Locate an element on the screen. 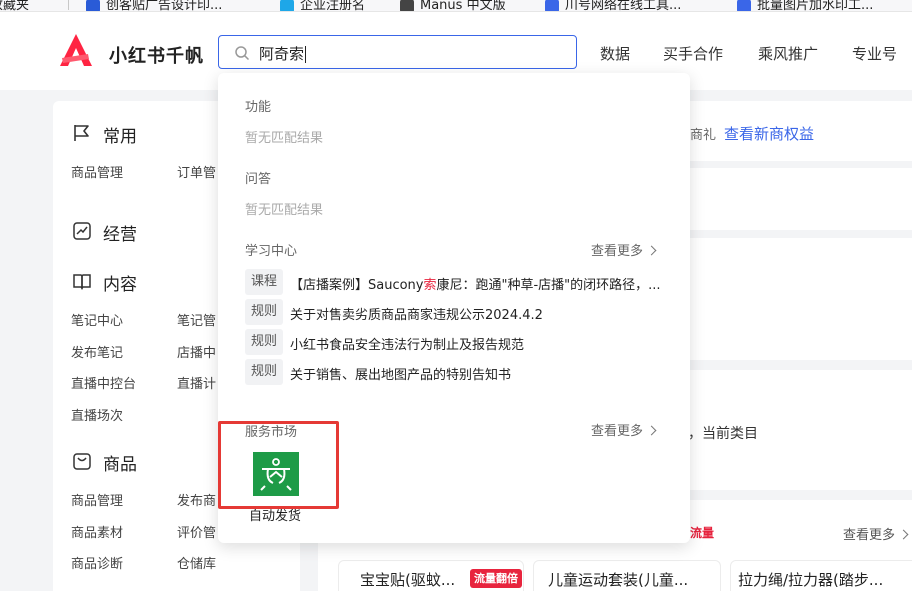 This screenshot has height=591, width=912. bookmark-separator is located at coordinates (68, 5).